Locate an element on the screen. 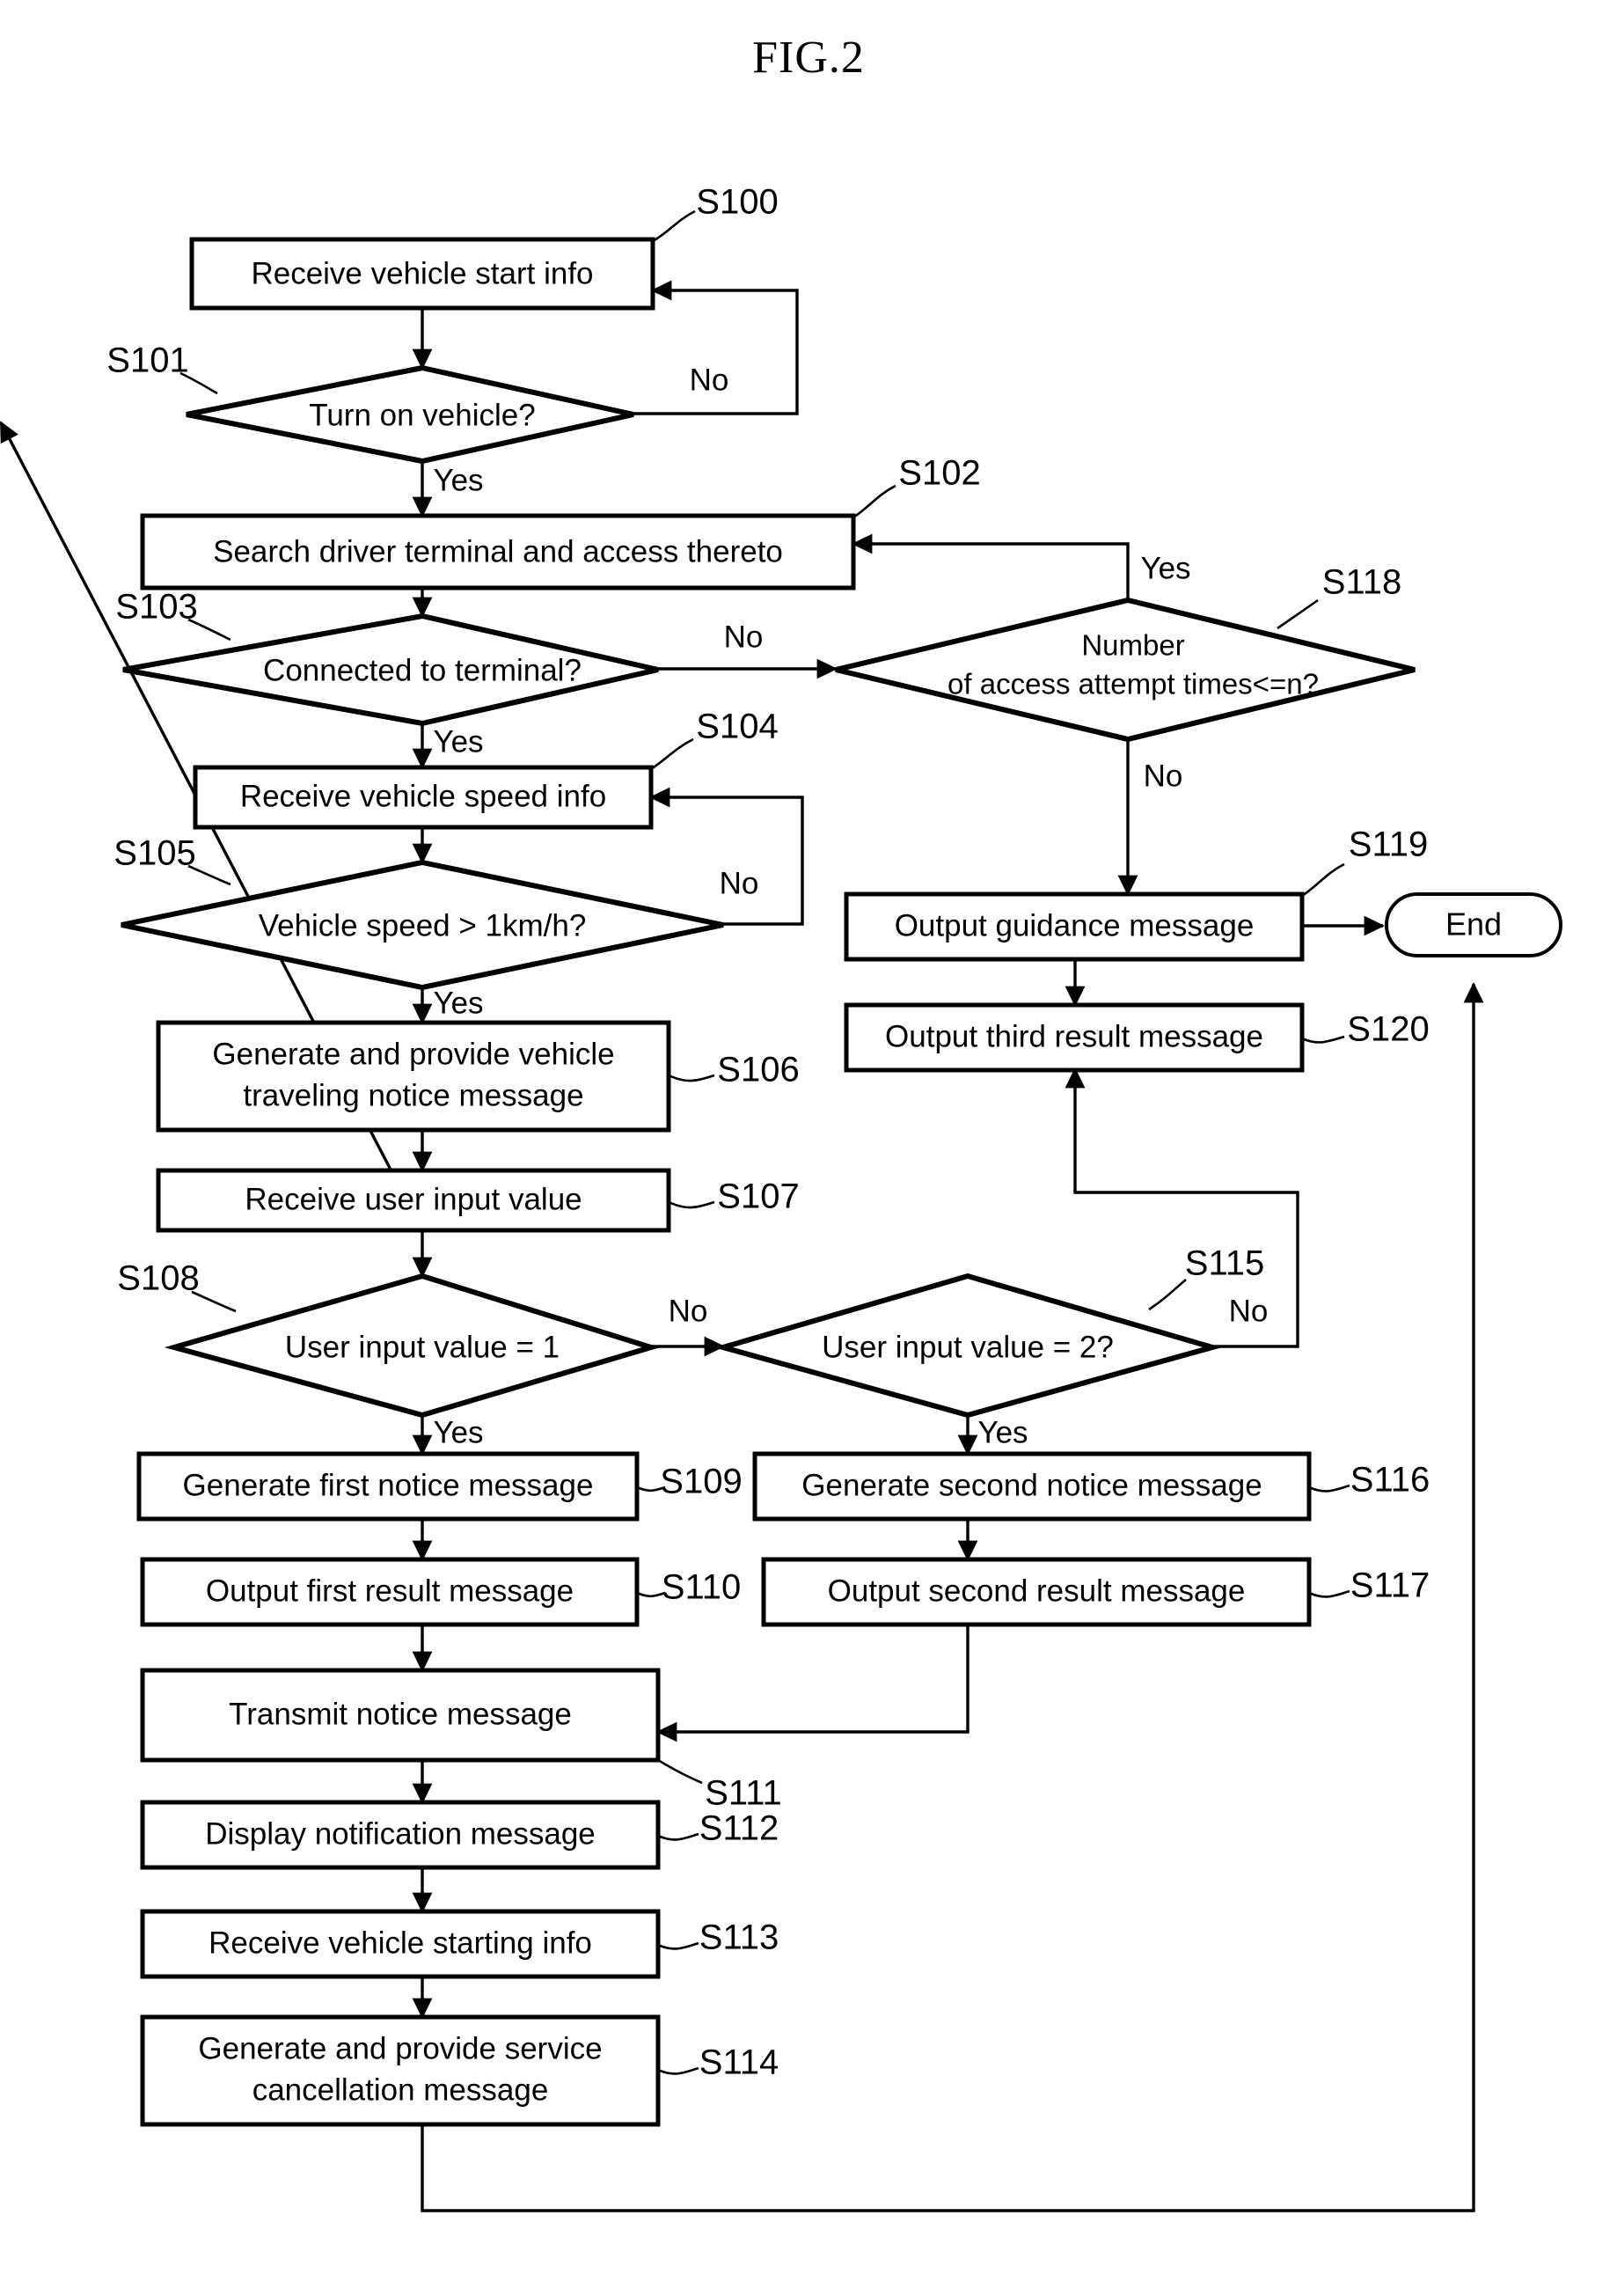  node-s119-label: Output guidance message is located at coordinates (1075, 925).